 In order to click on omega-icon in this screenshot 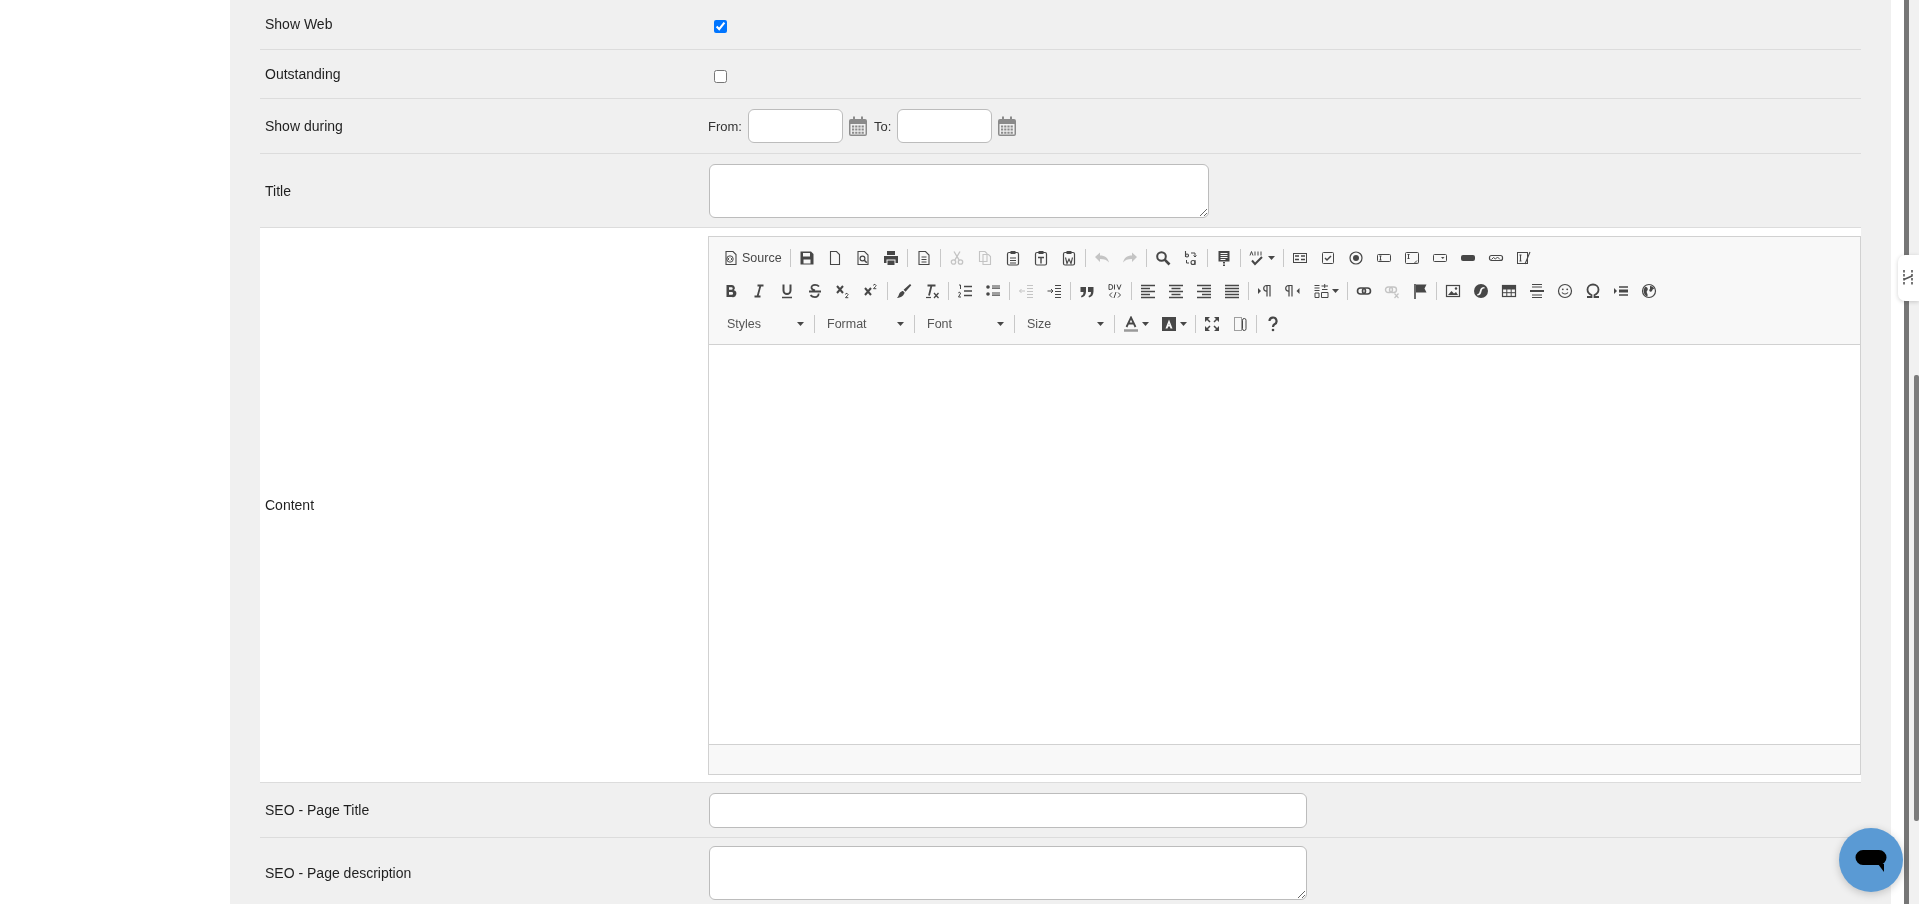, I will do `click(1593, 290)`.